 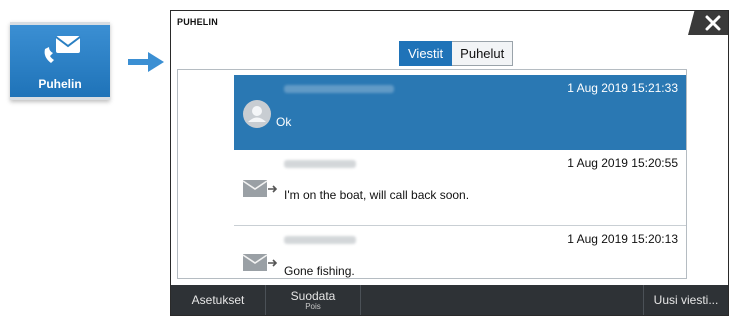 What do you see at coordinates (62, 49) in the screenshot?
I see `phone-message-icon` at bounding box center [62, 49].